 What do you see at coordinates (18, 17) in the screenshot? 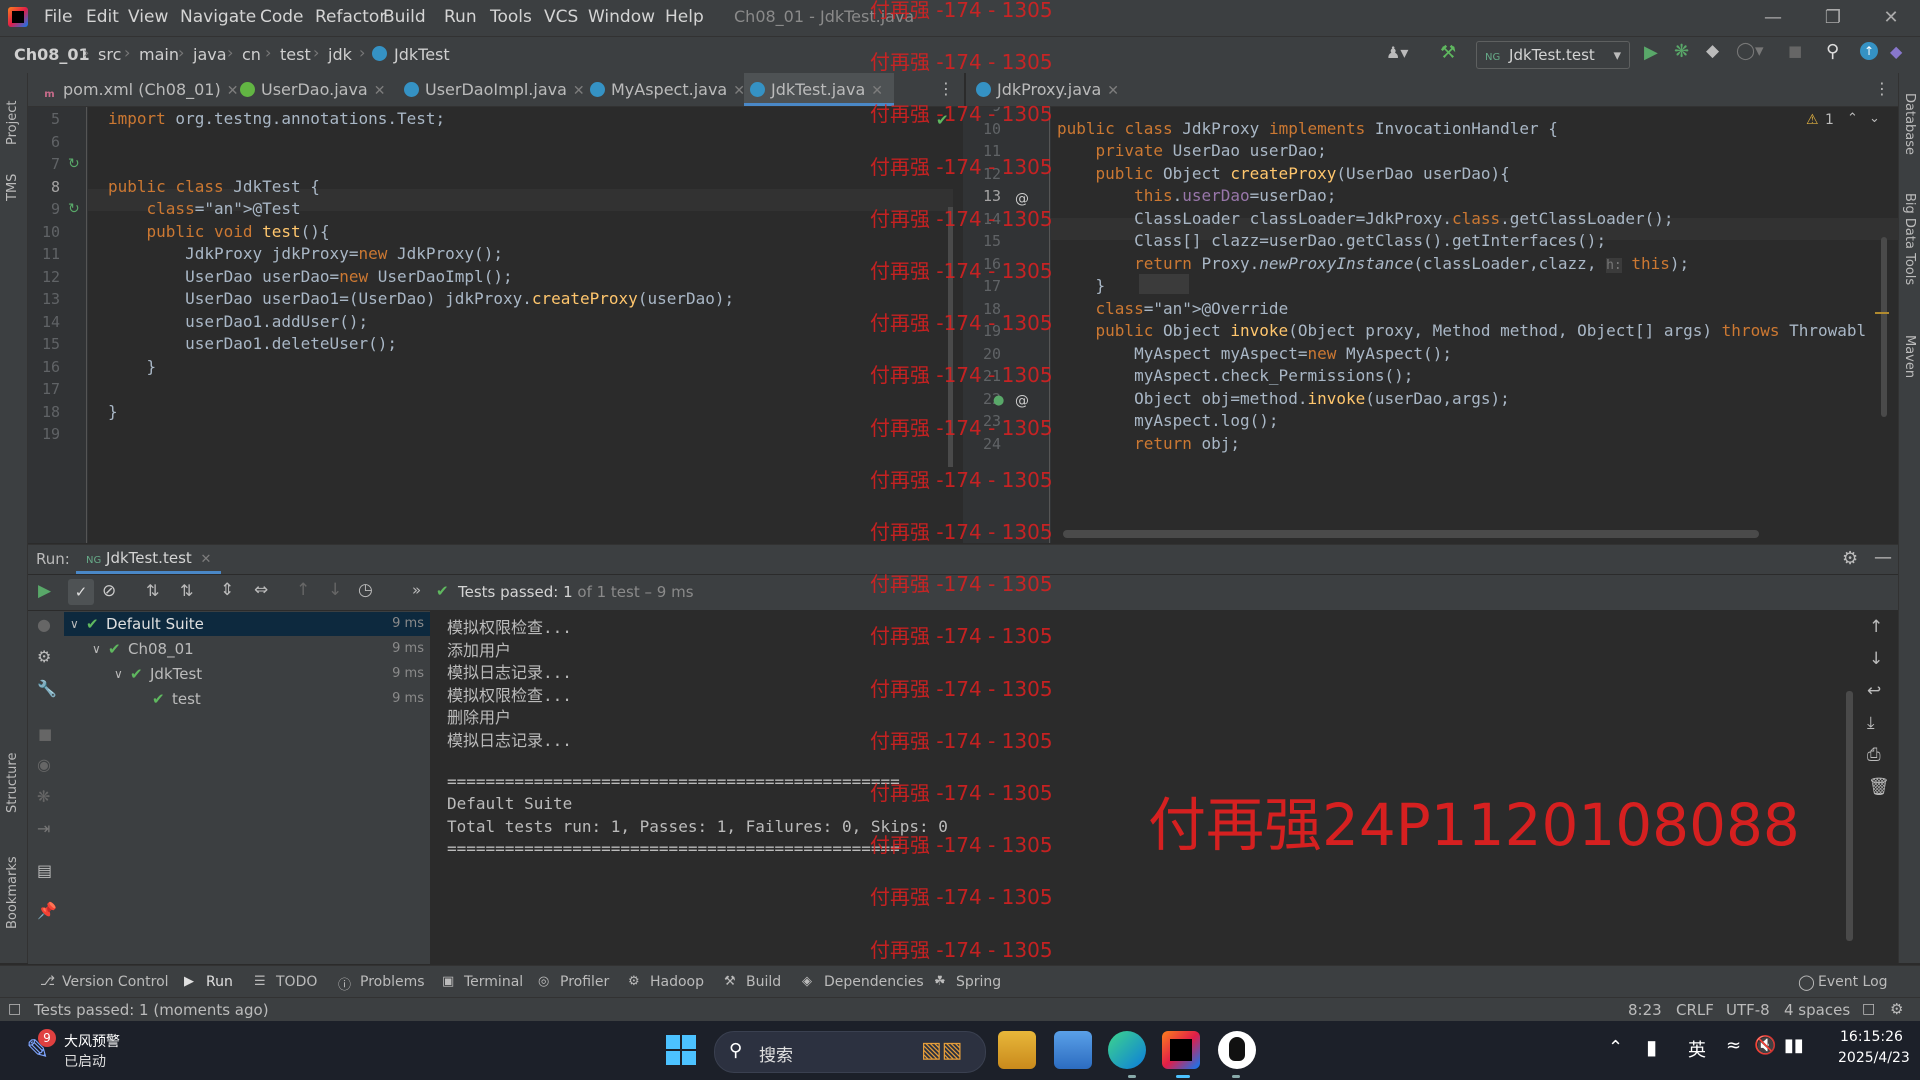
I see `intellij-logo-icon` at bounding box center [18, 17].